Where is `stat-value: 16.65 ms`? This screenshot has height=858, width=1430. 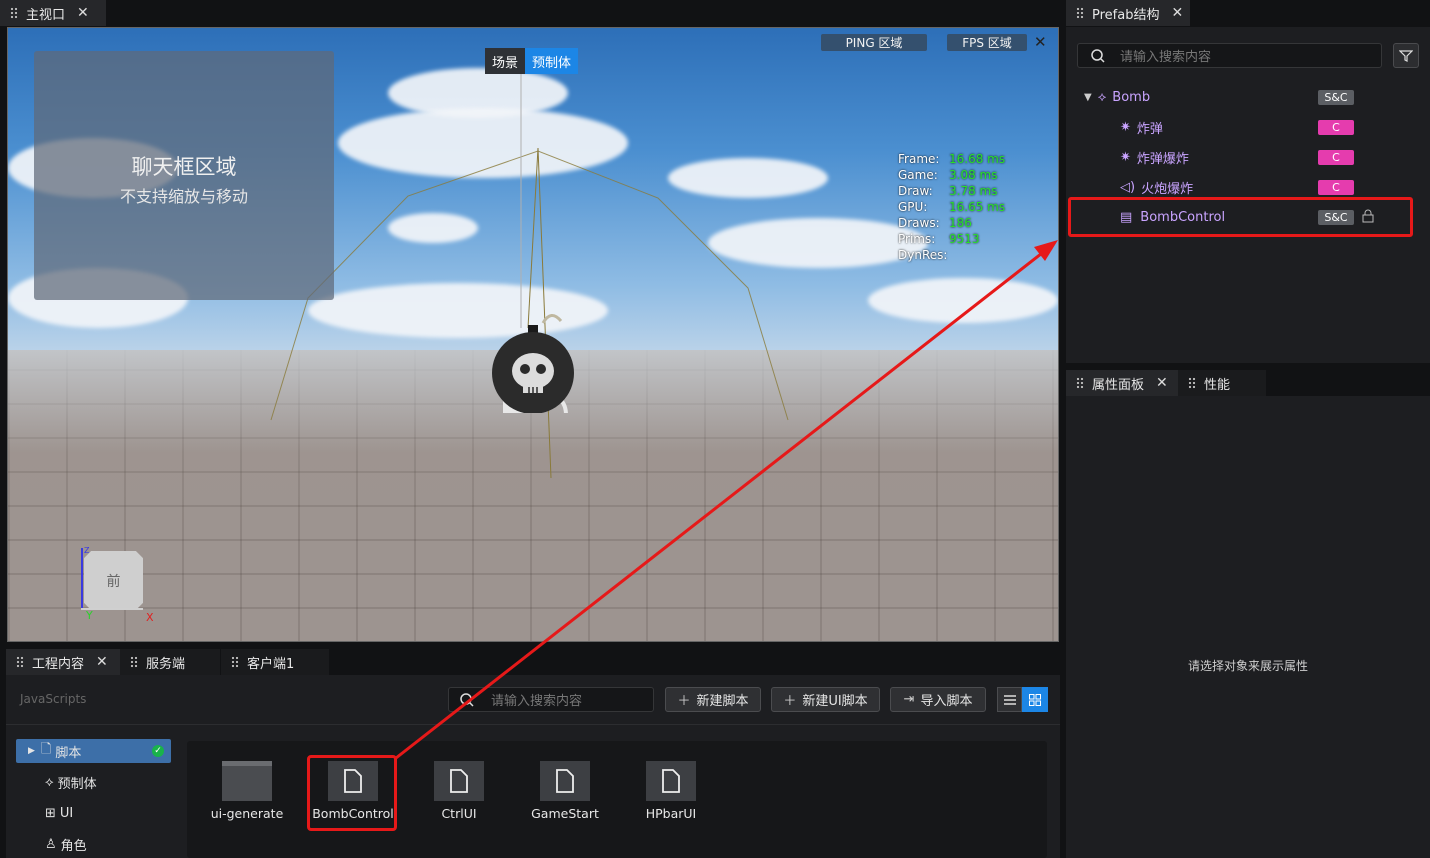
stat-value: 16.65 ms is located at coordinates (977, 207).